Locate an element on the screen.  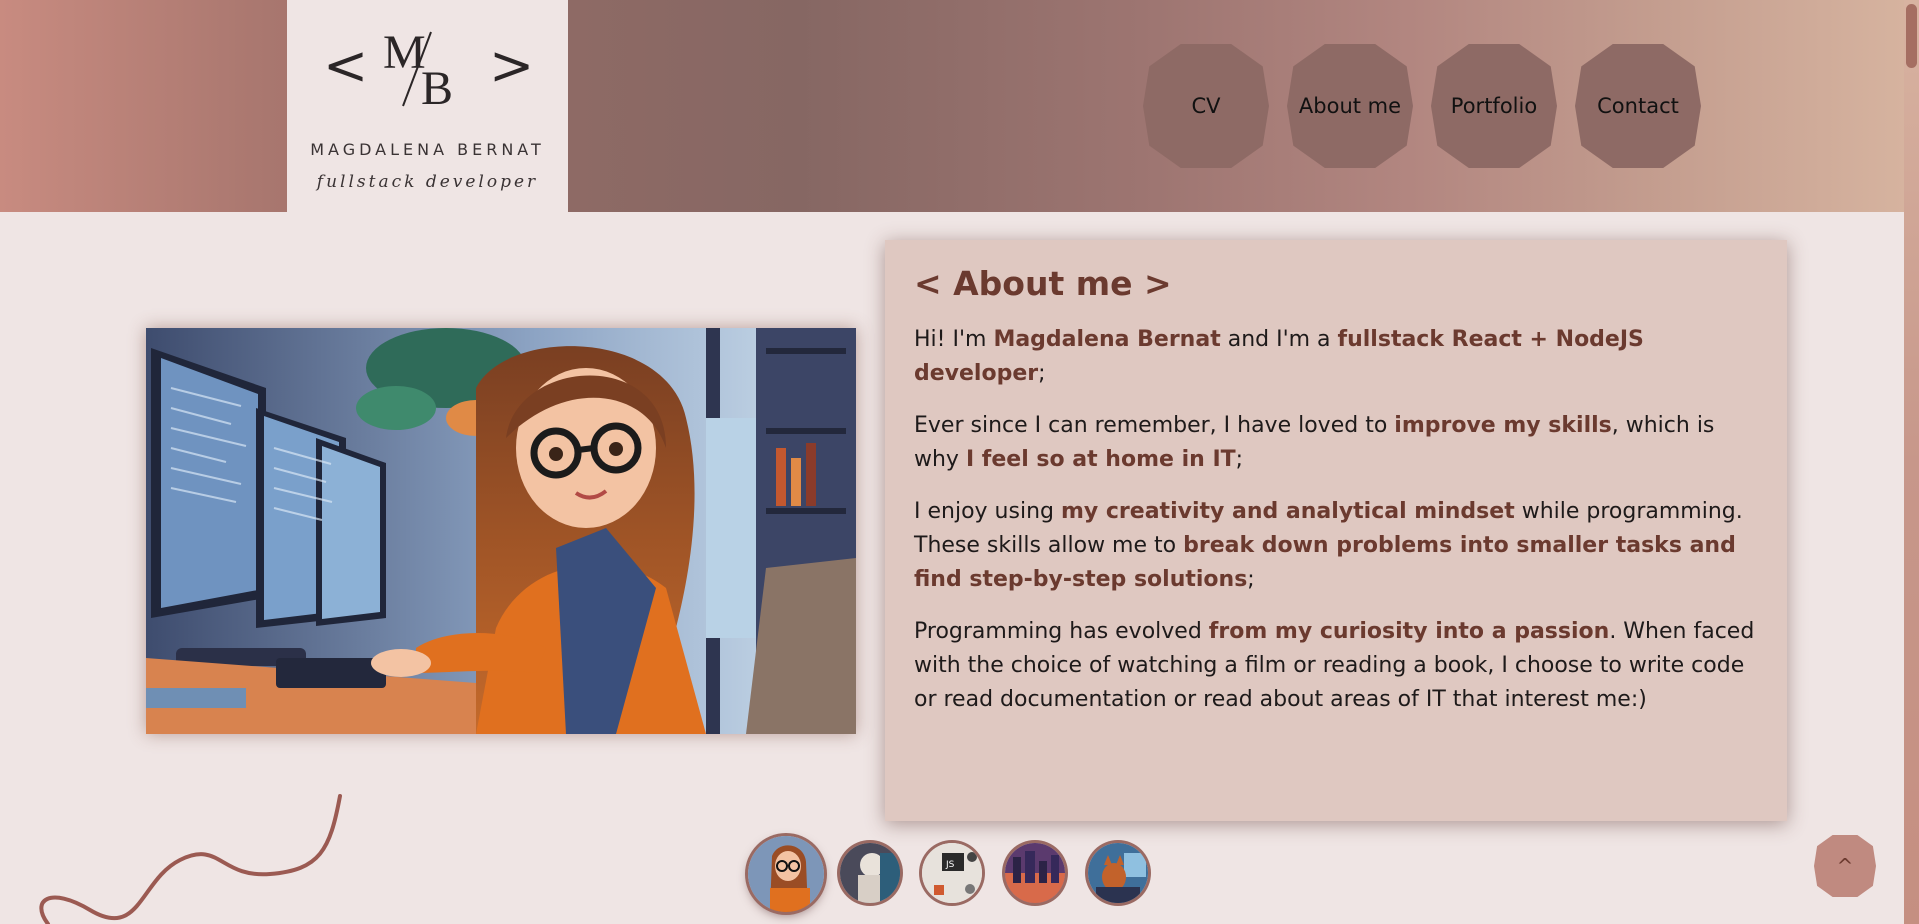
text: Hi! I'm is located at coordinates (954, 339).